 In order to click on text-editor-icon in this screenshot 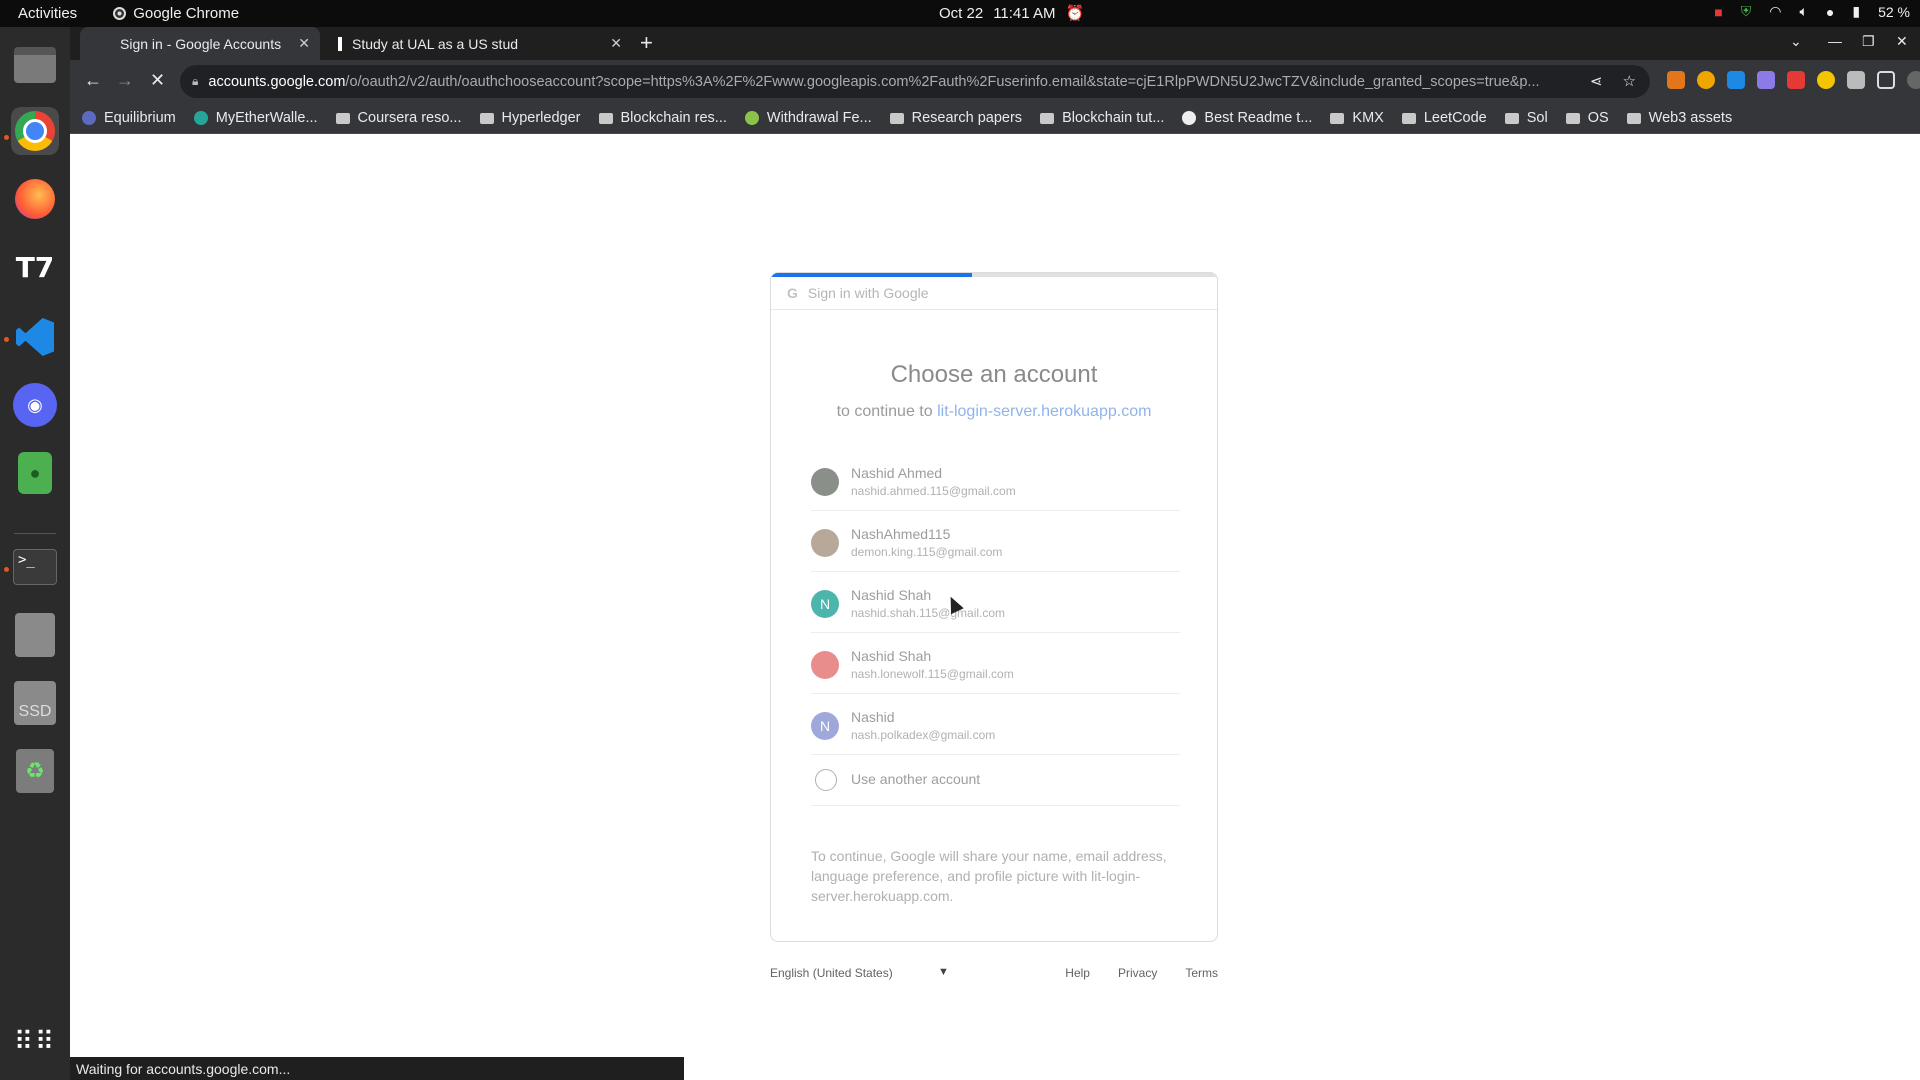, I will do `click(35, 635)`.